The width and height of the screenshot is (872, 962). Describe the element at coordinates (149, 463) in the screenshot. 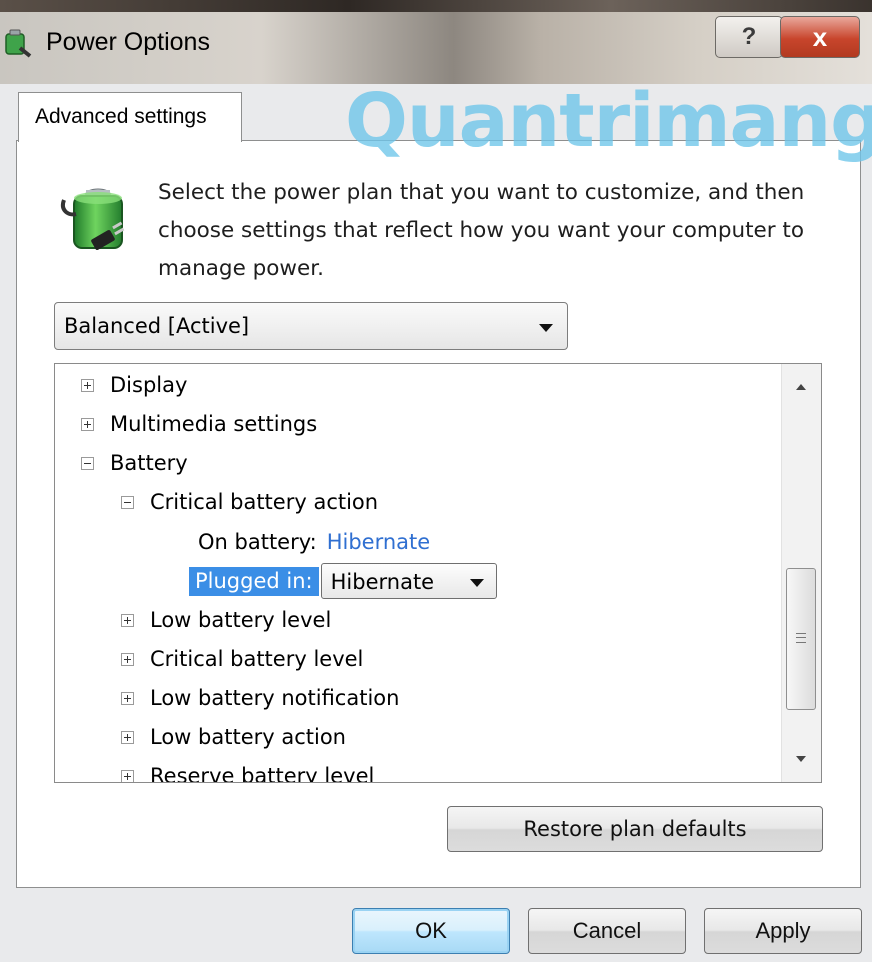

I see `tree-item-label: Battery` at that location.